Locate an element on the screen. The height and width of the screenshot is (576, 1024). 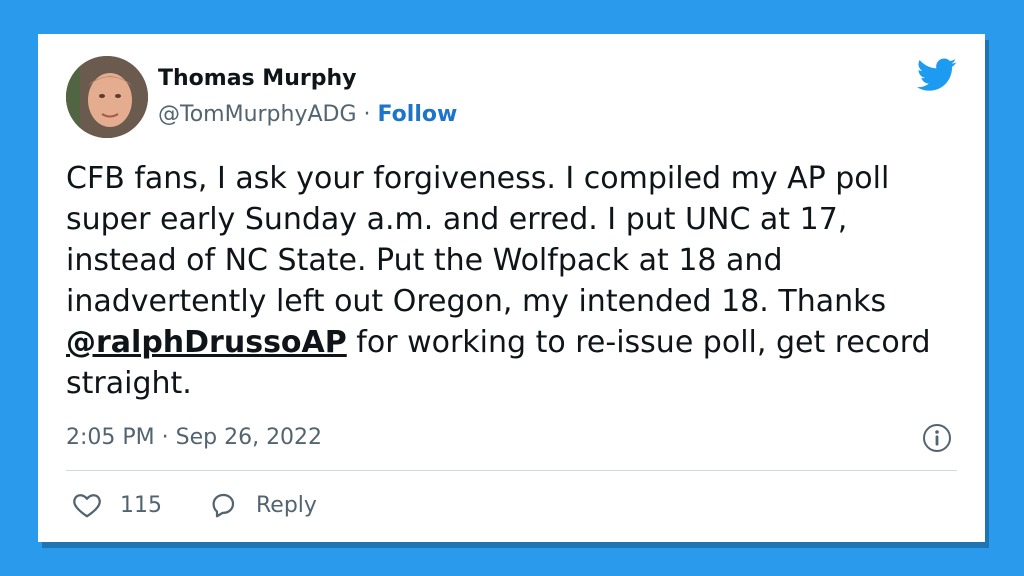
author-handle-line: @TomMurphyADG · Follow is located at coordinates (307, 114).